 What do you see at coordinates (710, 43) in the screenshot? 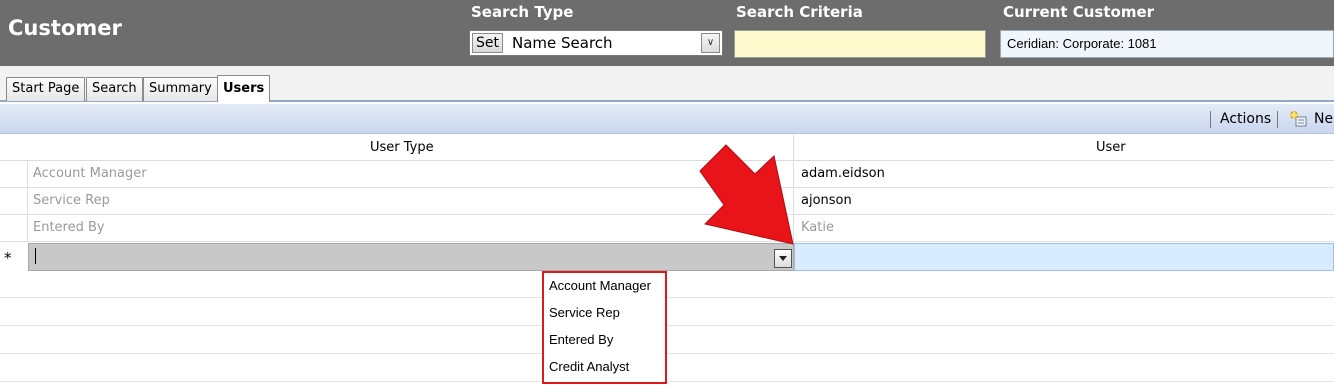
I see `chevron-down-icon: ∨` at bounding box center [710, 43].